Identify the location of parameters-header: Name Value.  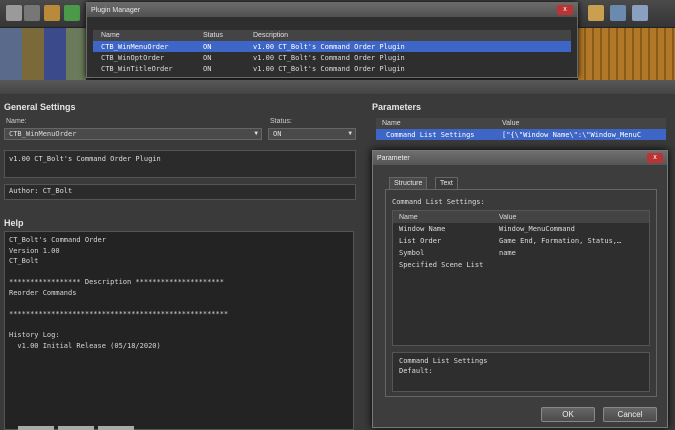
(521, 123).